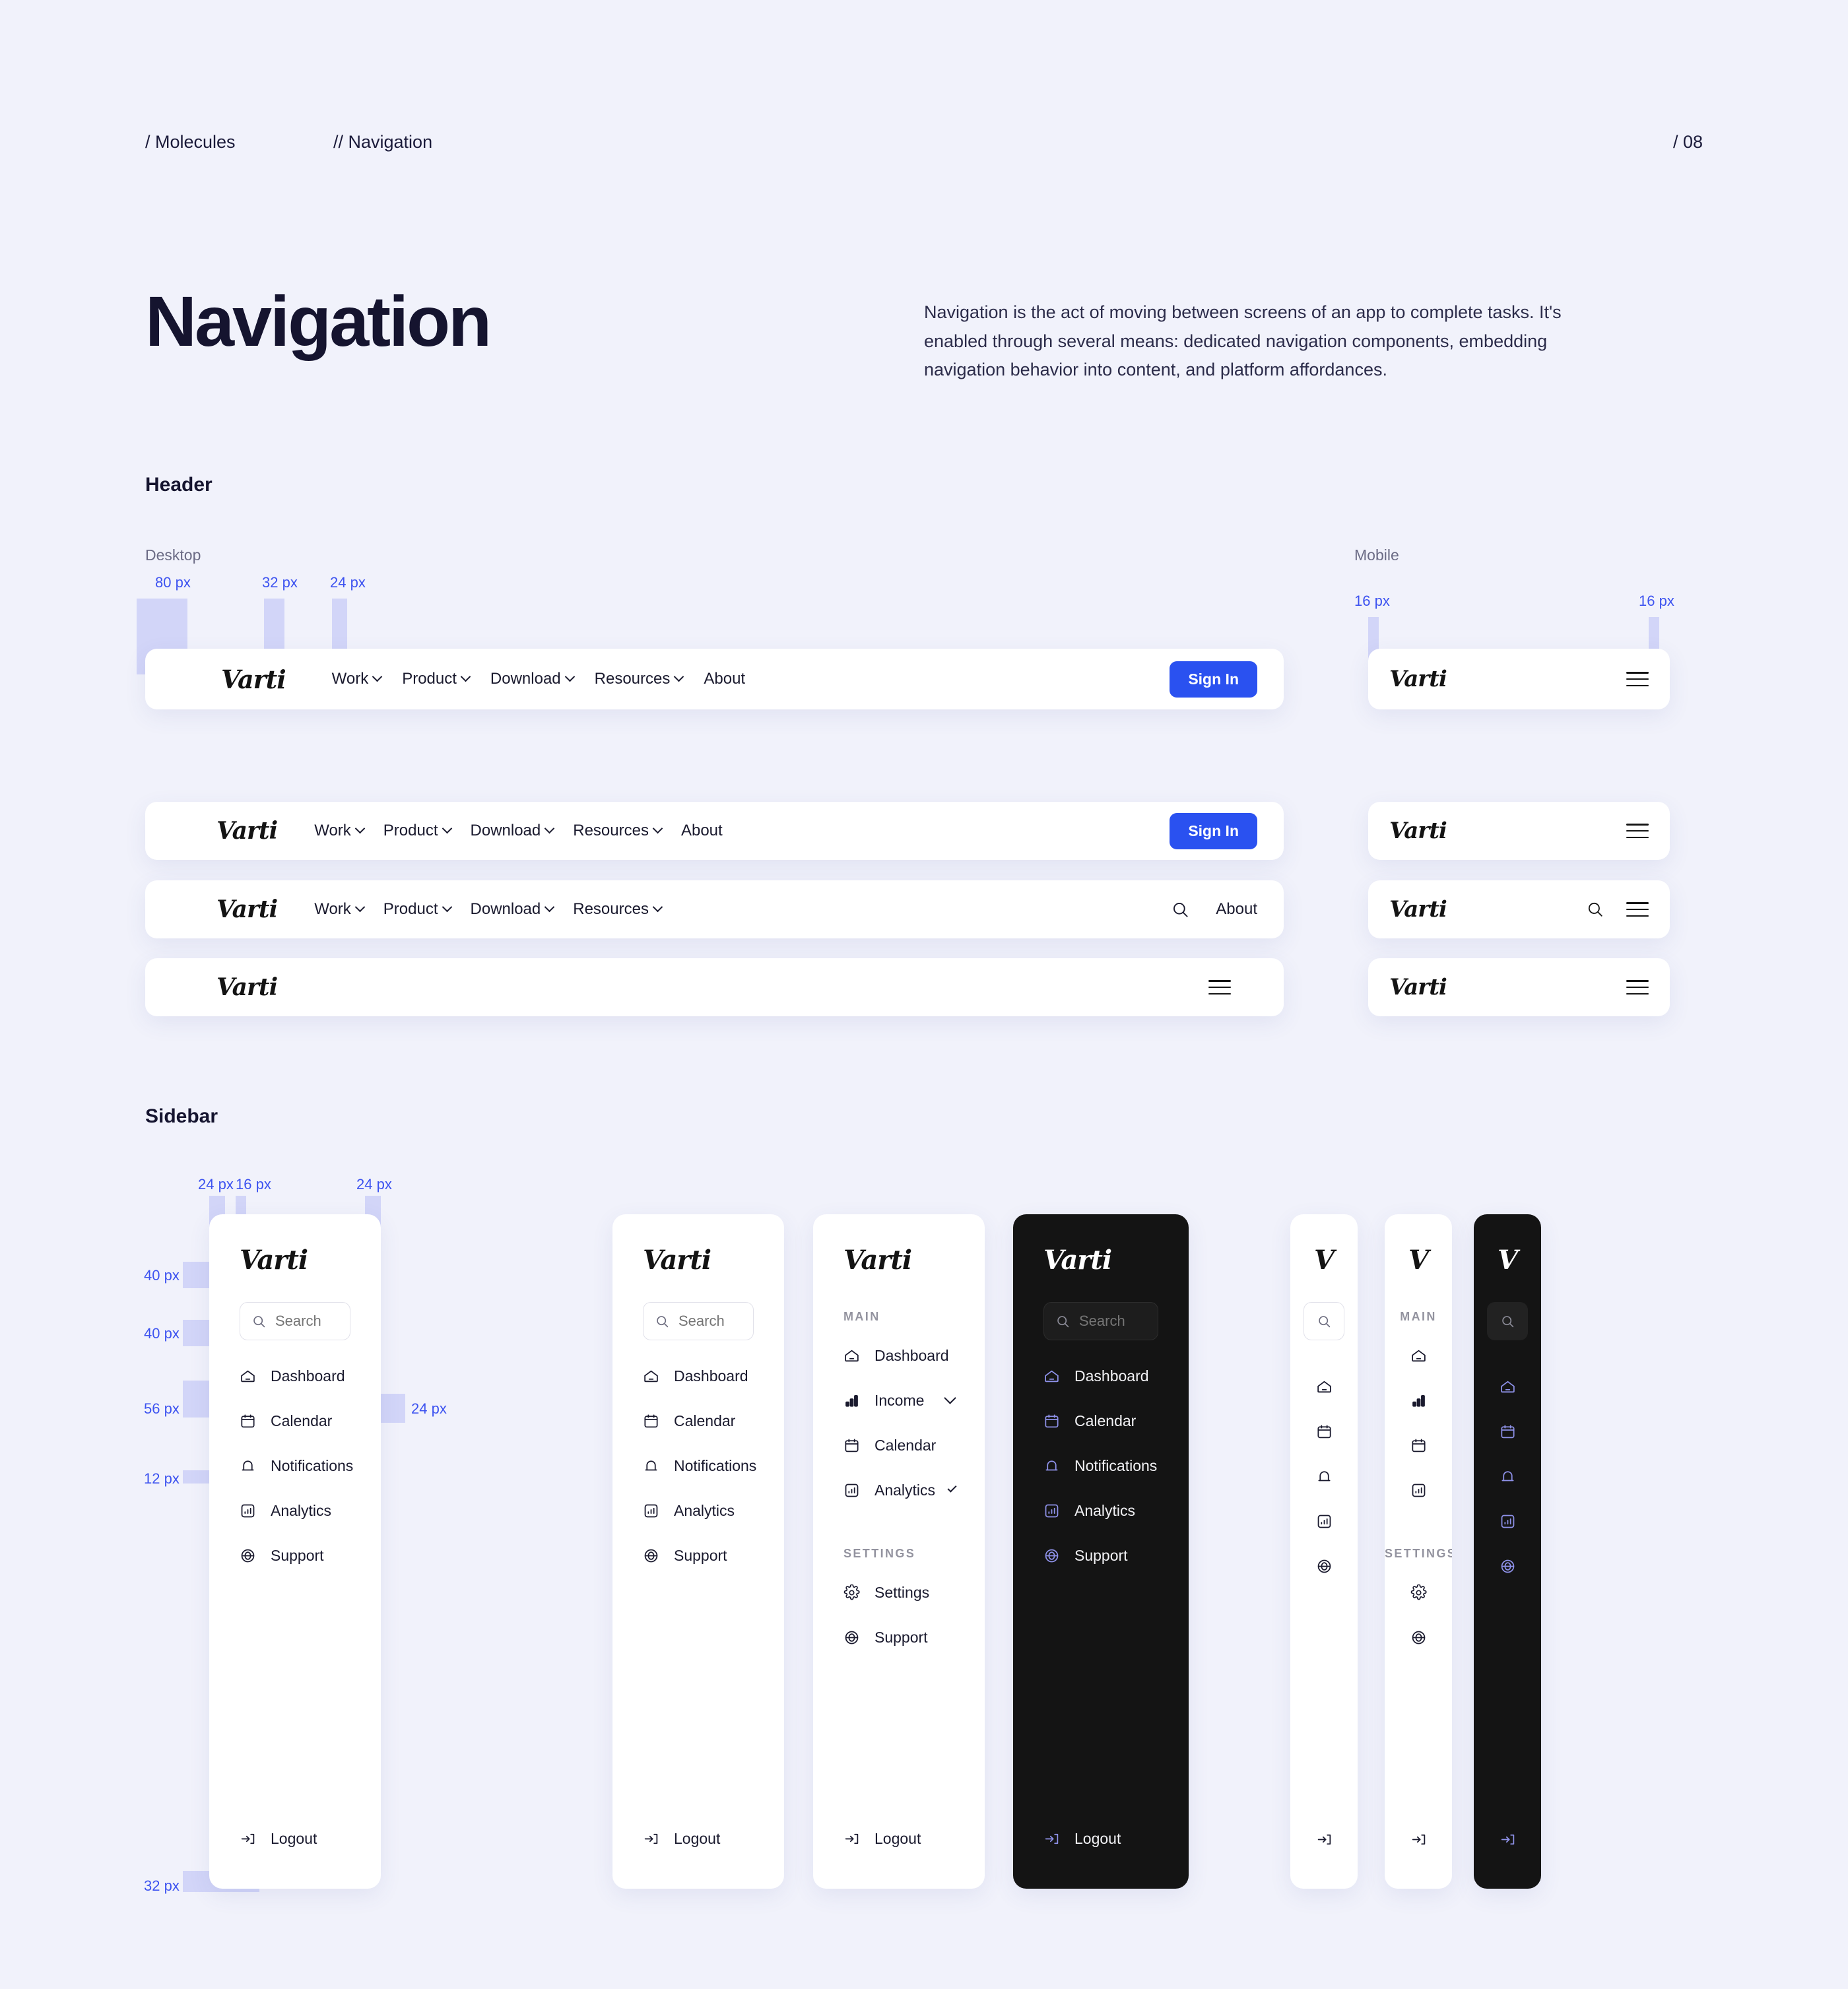 The width and height of the screenshot is (1848, 1989). What do you see at coordinates (899, 1400) in the screenshot?
I see `sidebar-item-income: Income` at bounding box center [899, 1400].